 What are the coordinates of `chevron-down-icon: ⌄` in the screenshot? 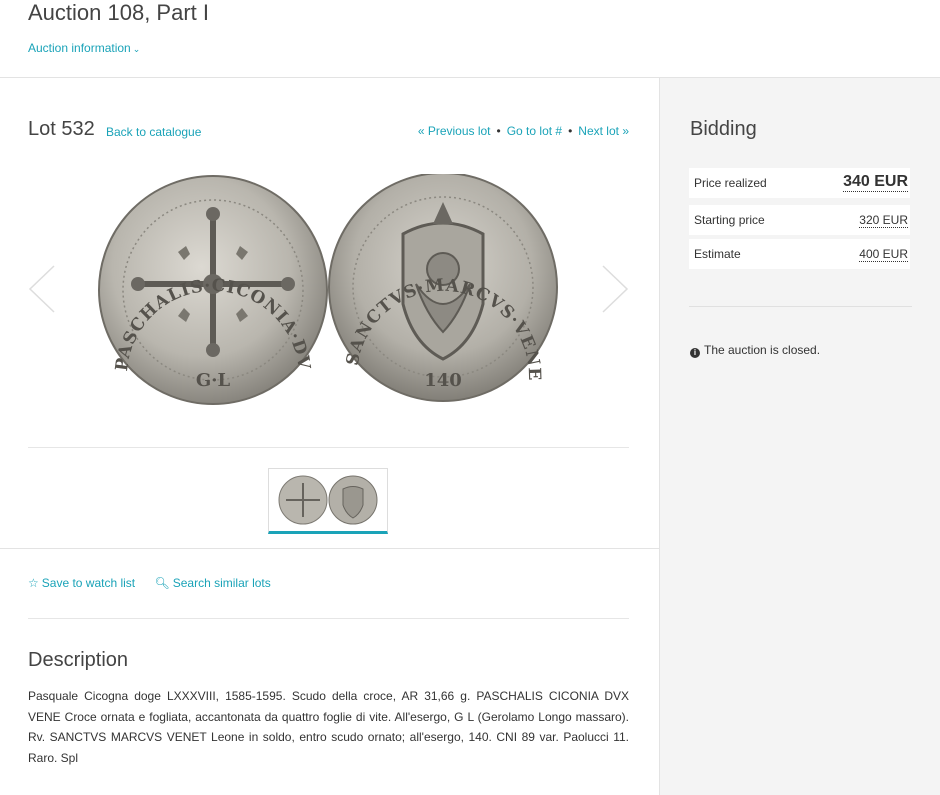 It's located at (136, 49).